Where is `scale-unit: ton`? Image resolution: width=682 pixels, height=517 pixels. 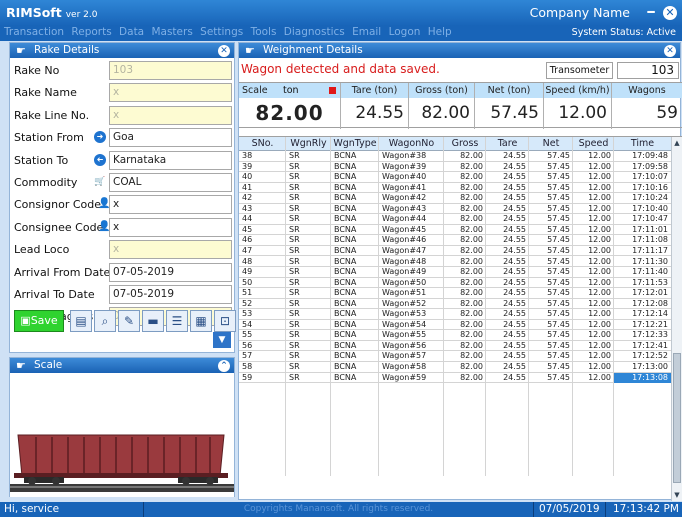
scale-unit: ton is located at coordinates (291, 90).